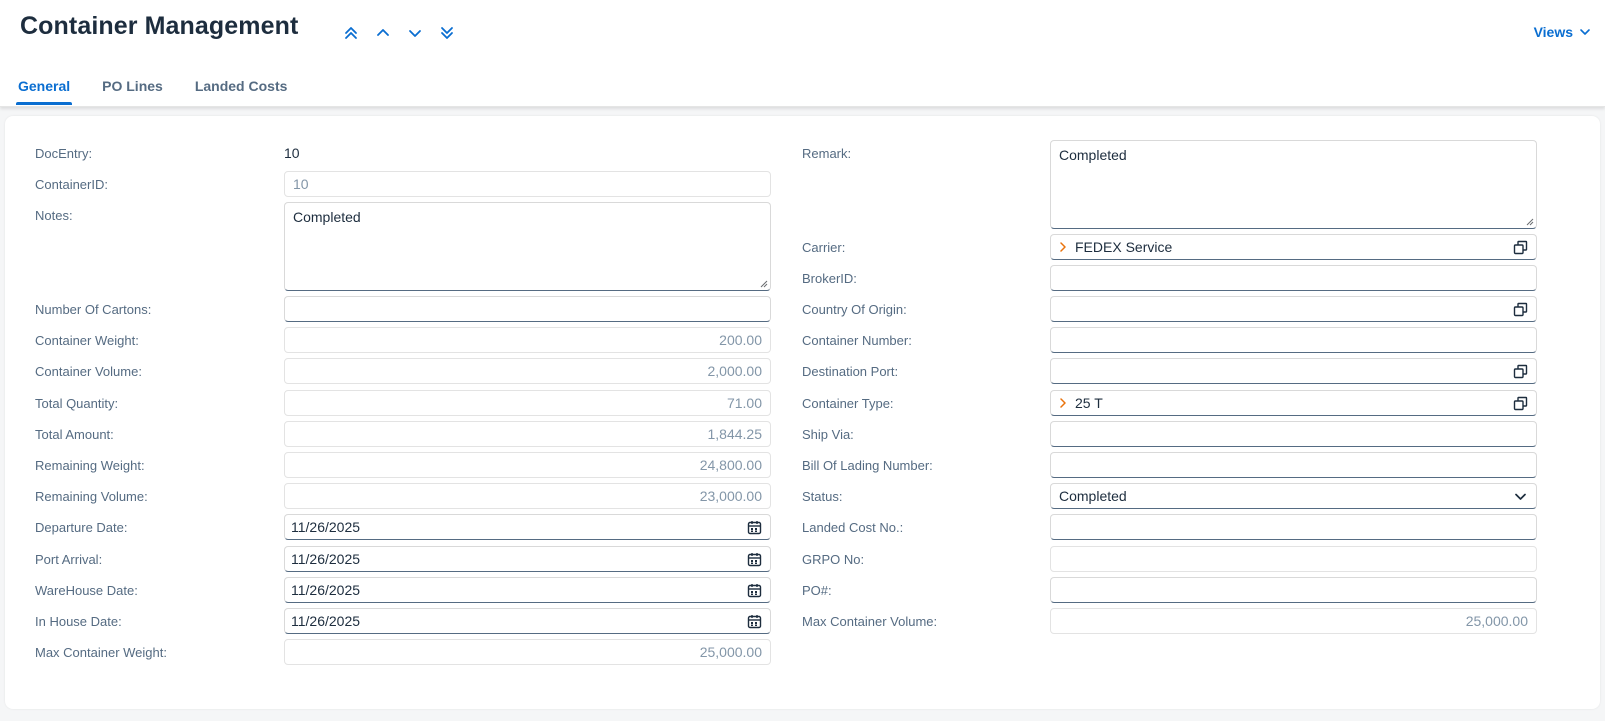 Image resolution: width=1605 pixels, height=721 pixels. What do you see at coordinates (326, 527) in the screenshot?
I see `departure-value: 11/26/2025` at bounding box center [326, 527].